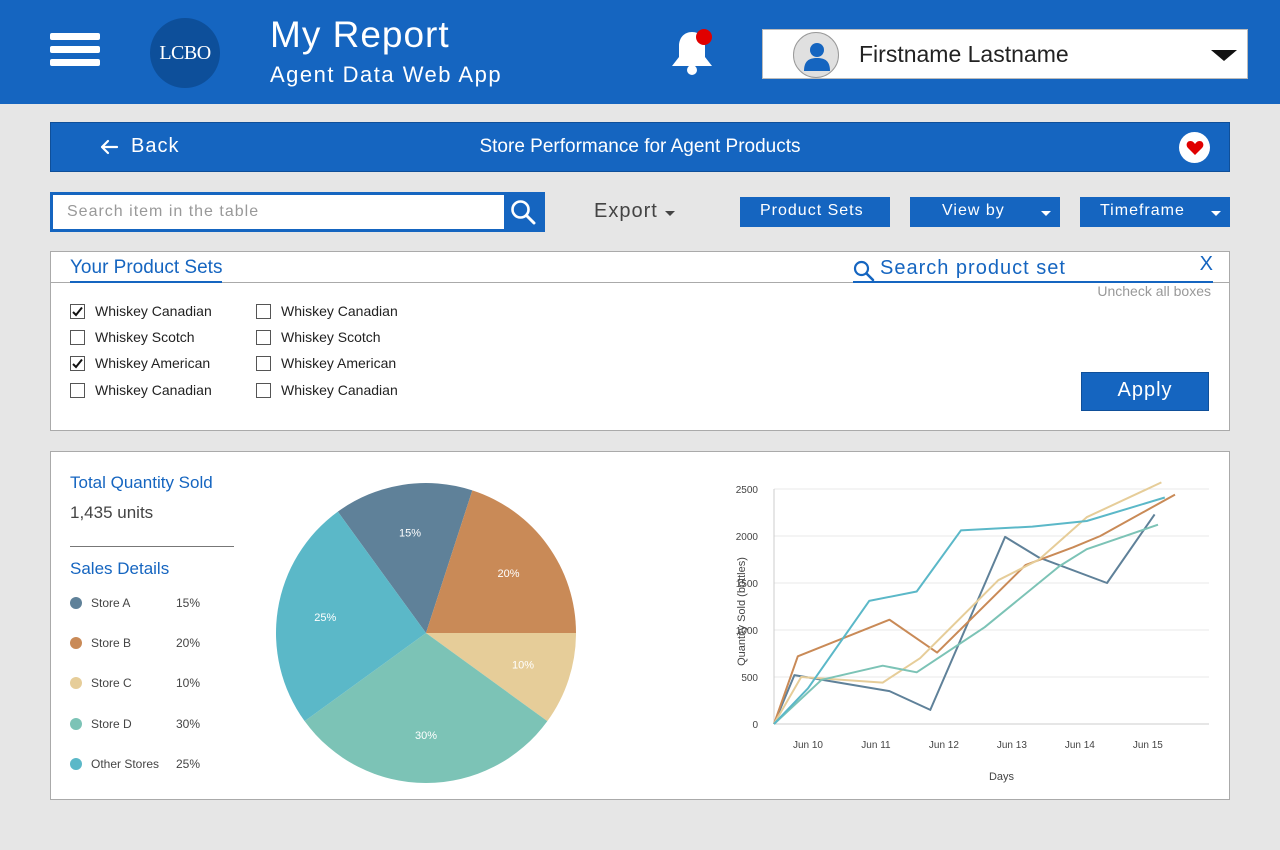 The height and width of the screenshot is (850, 1280). Describe the element at coordinates (188, 764) in the screenshot. I see `legend-percent: 25%` at that location.